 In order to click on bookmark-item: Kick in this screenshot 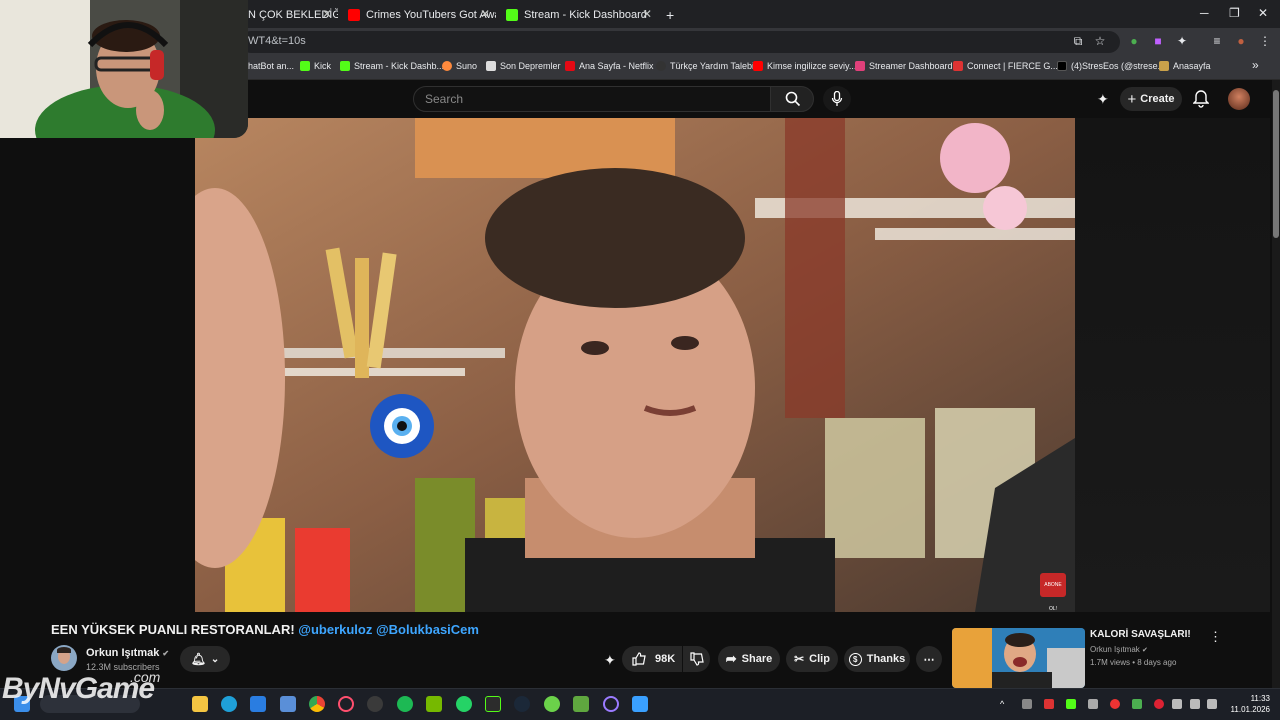, I will do `click(315, 66)`.